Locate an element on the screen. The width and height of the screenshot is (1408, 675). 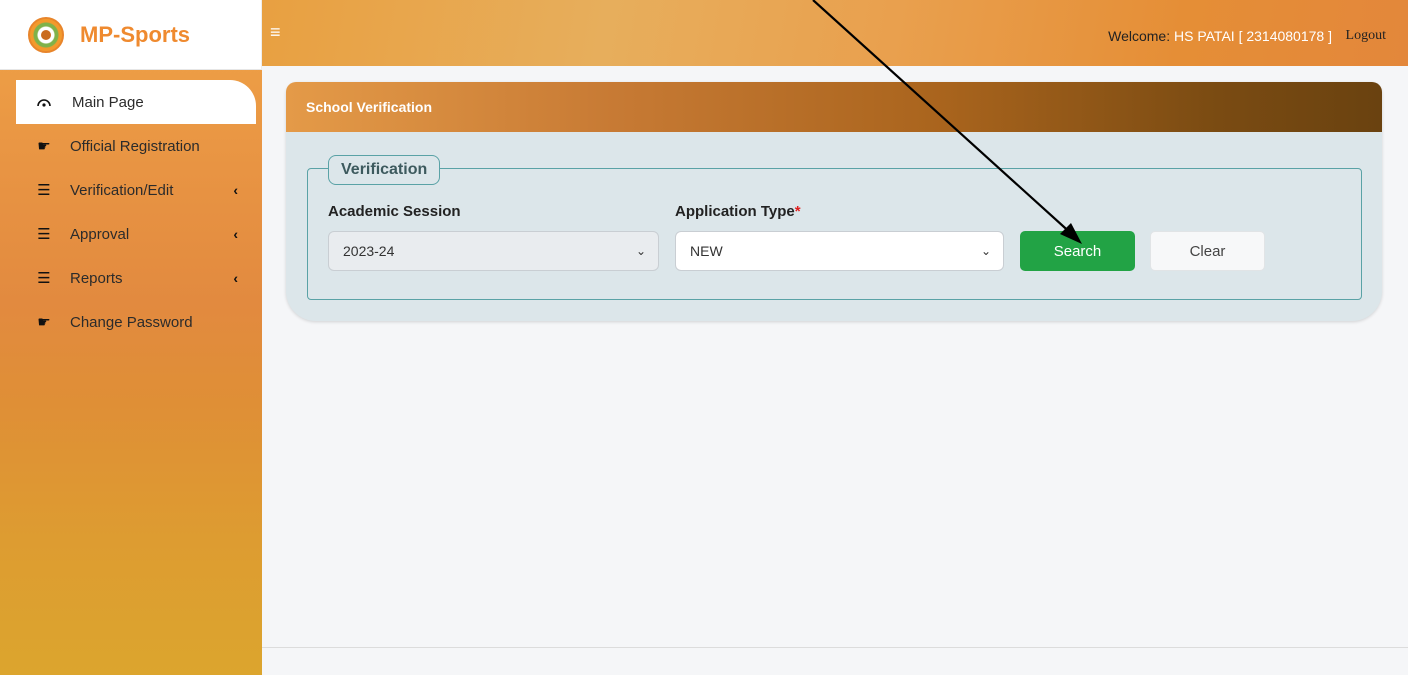
brand: MP-Sports is located at coordinates (131, 35).